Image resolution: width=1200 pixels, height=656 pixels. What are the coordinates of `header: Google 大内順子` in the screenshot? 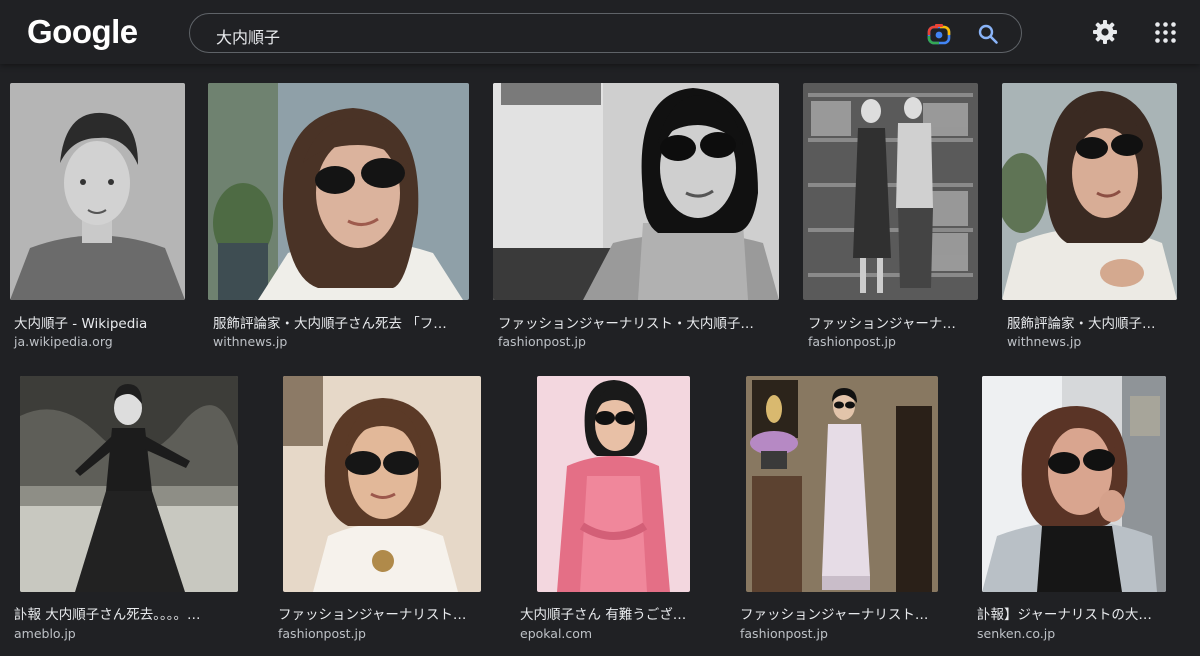 It's located at (600, 32).